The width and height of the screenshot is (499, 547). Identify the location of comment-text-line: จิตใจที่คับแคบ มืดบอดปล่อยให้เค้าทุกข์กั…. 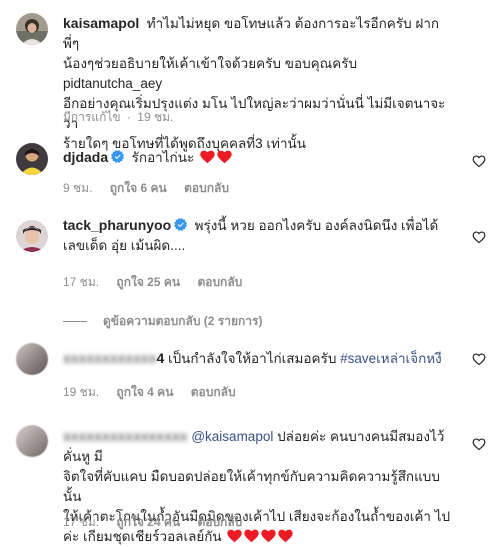
(251, 486).